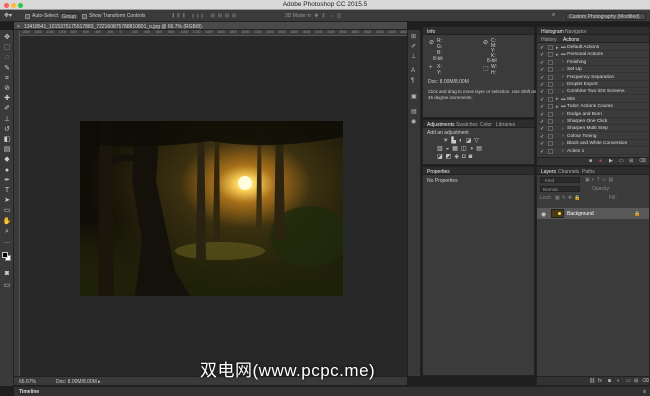 The width and height of the screenshot is (650, 396). What do you see at coordinates (593, 99) in the screenshot?
I see `action-row: ✓ ▸ ▬ 80s` at bounding box center [593, 99].